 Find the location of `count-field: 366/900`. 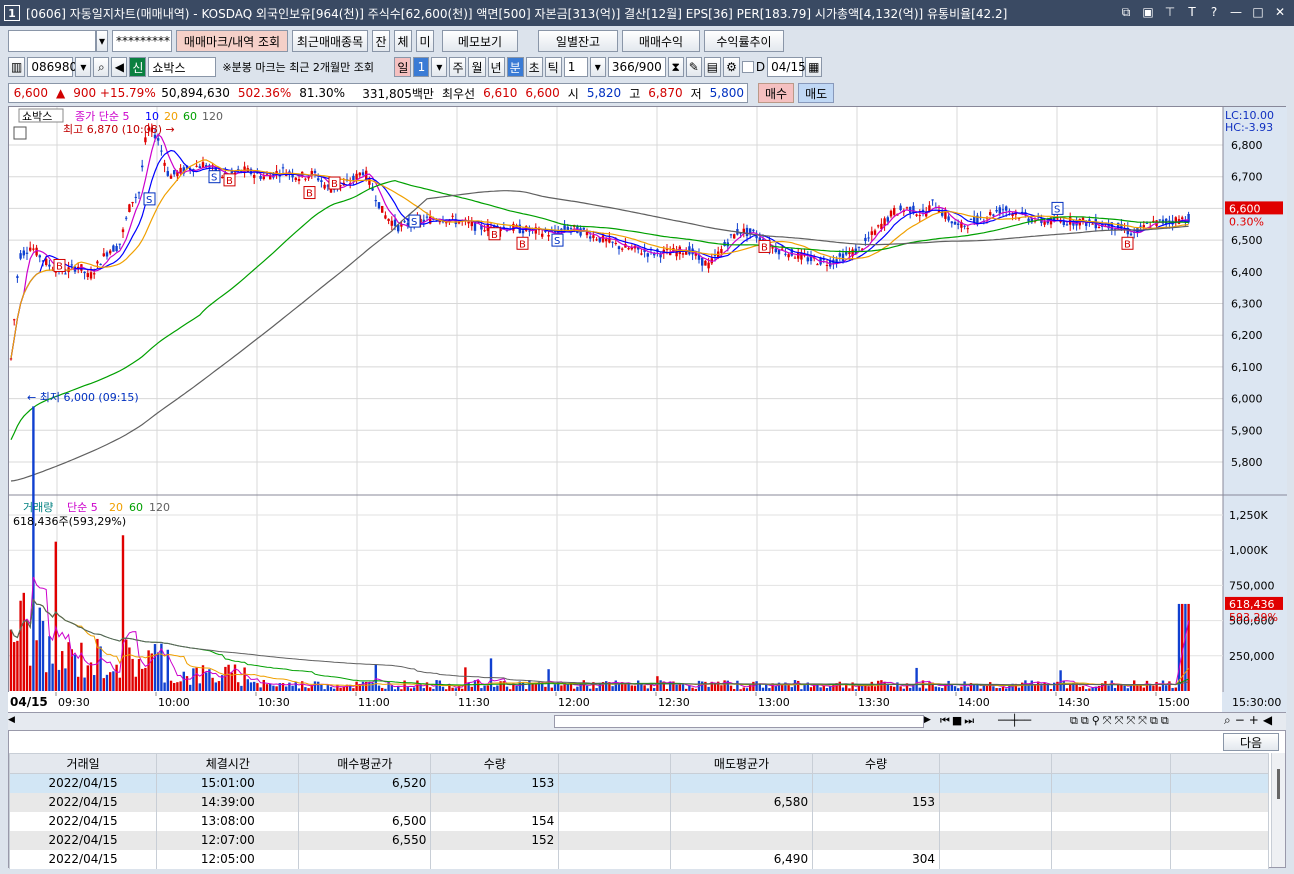

count-field: 366/900 is located at coordinates (636, 67).